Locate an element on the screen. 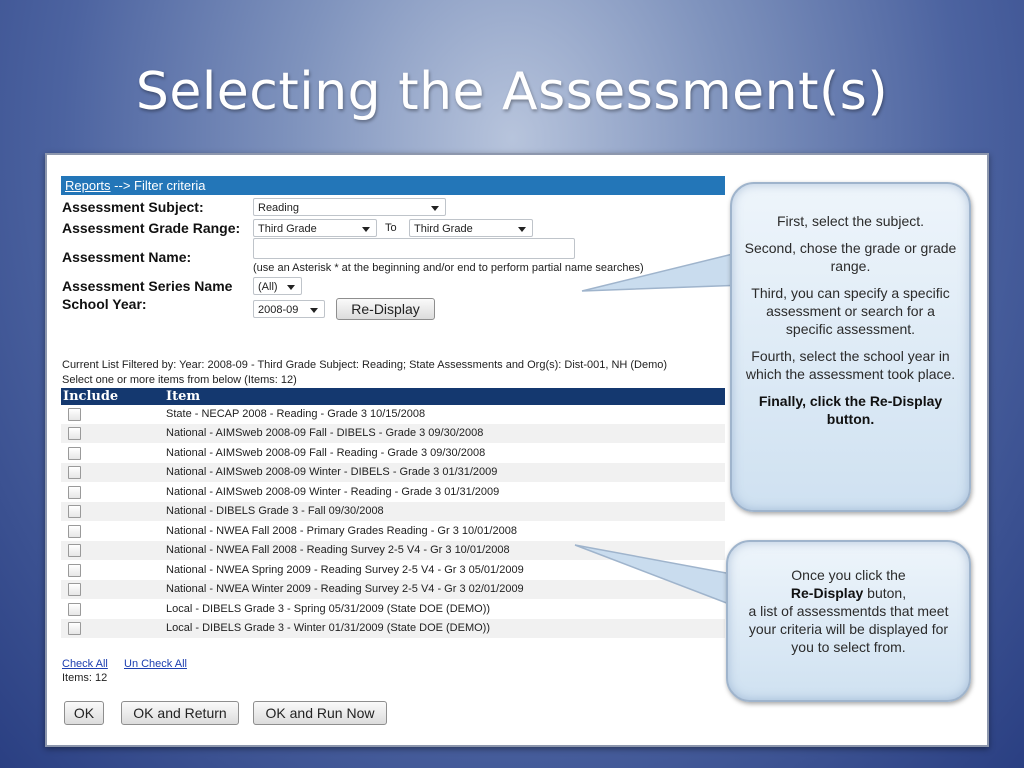 The image size is (1024, 768). result-line-1: Once you click the is located at coordinates (848, 575).